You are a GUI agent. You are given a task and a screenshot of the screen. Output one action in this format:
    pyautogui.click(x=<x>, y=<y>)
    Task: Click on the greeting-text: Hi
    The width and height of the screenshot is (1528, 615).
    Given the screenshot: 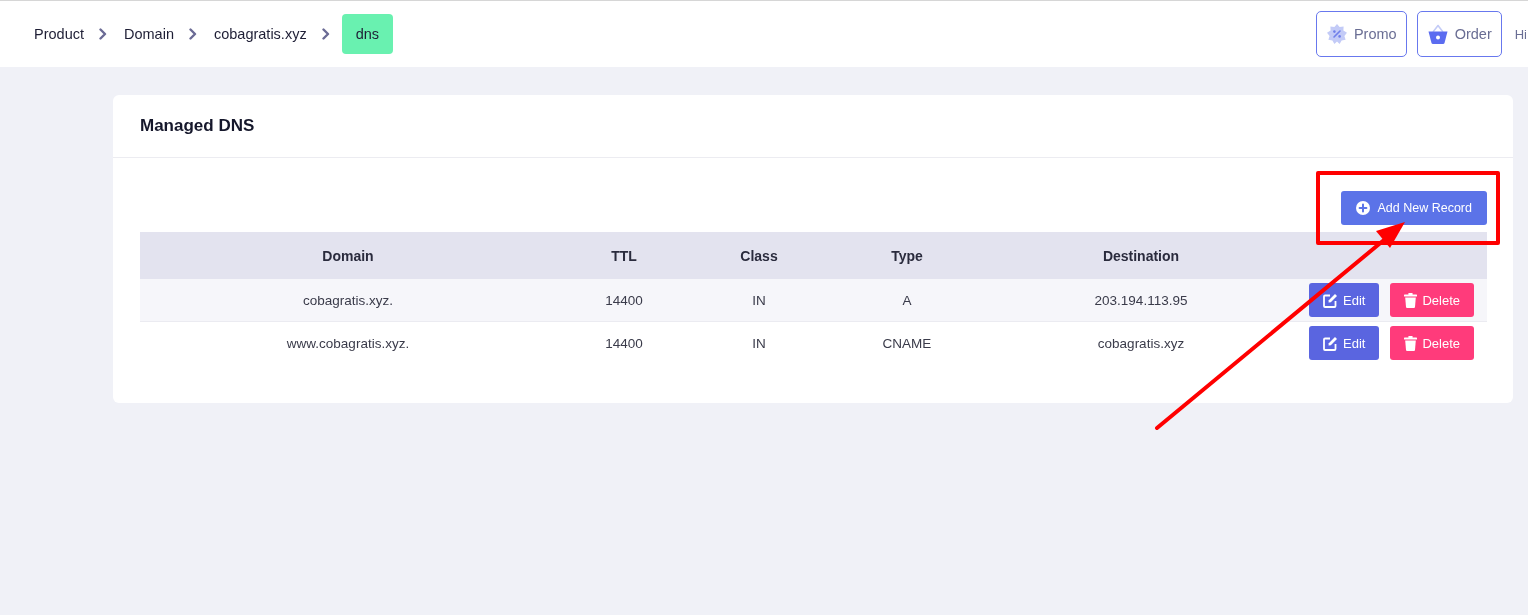 What is the action you would take?
    pyautogui.click(x=1520, y=34)
    